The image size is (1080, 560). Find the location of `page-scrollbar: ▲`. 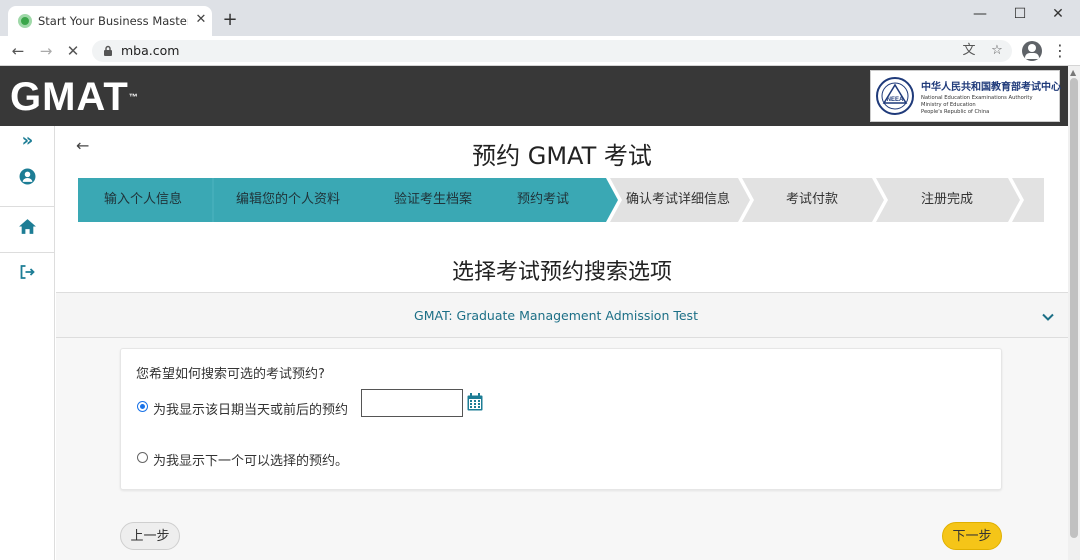

page-scrollbar: ▲ is located at coordinates (1074, 313).